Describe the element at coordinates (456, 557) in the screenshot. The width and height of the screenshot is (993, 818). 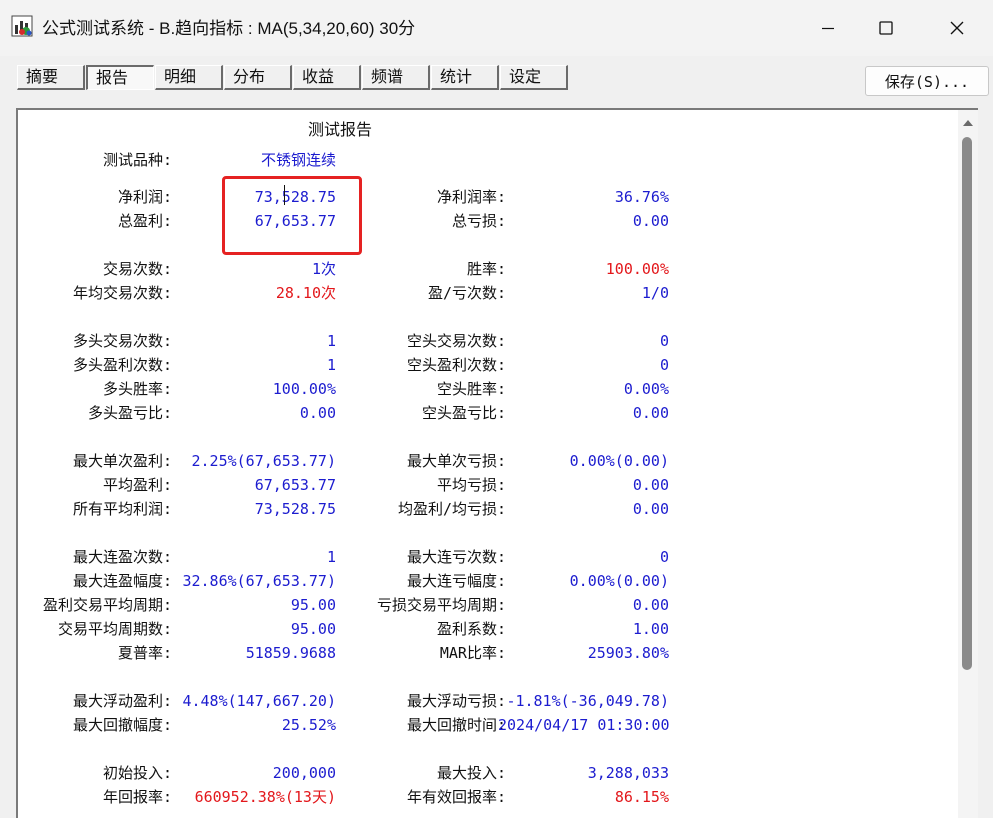
I see `report-label: 最大连亏次数:` at that location.